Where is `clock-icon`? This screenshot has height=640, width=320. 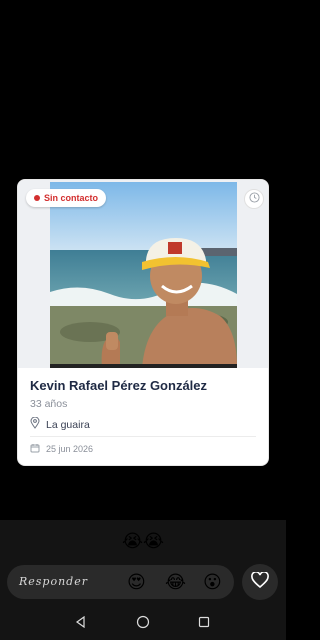
clock-icon is located at coordinates (254, 199).